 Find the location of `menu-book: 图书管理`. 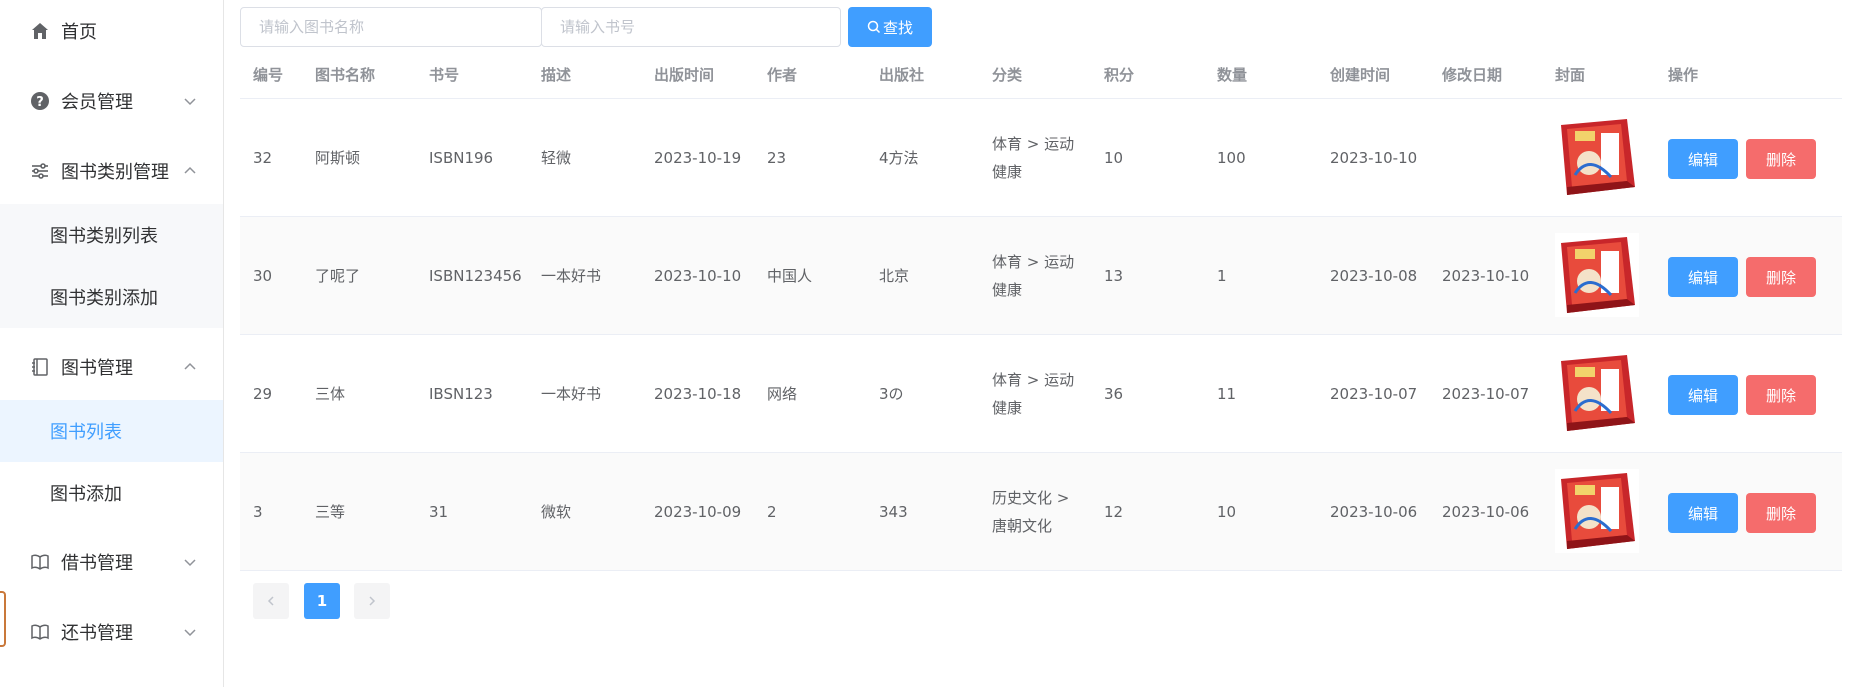

menu-book: 图书管理 is located at coordinates (111, 367).